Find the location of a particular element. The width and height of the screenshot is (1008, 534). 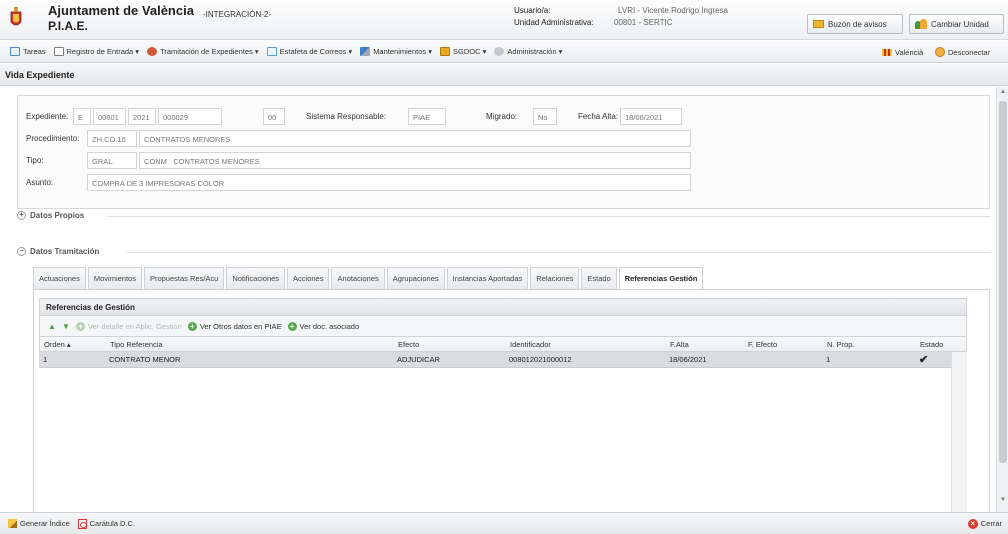

expediente-field-suffix: 00 is located at coordinates (274, 116).